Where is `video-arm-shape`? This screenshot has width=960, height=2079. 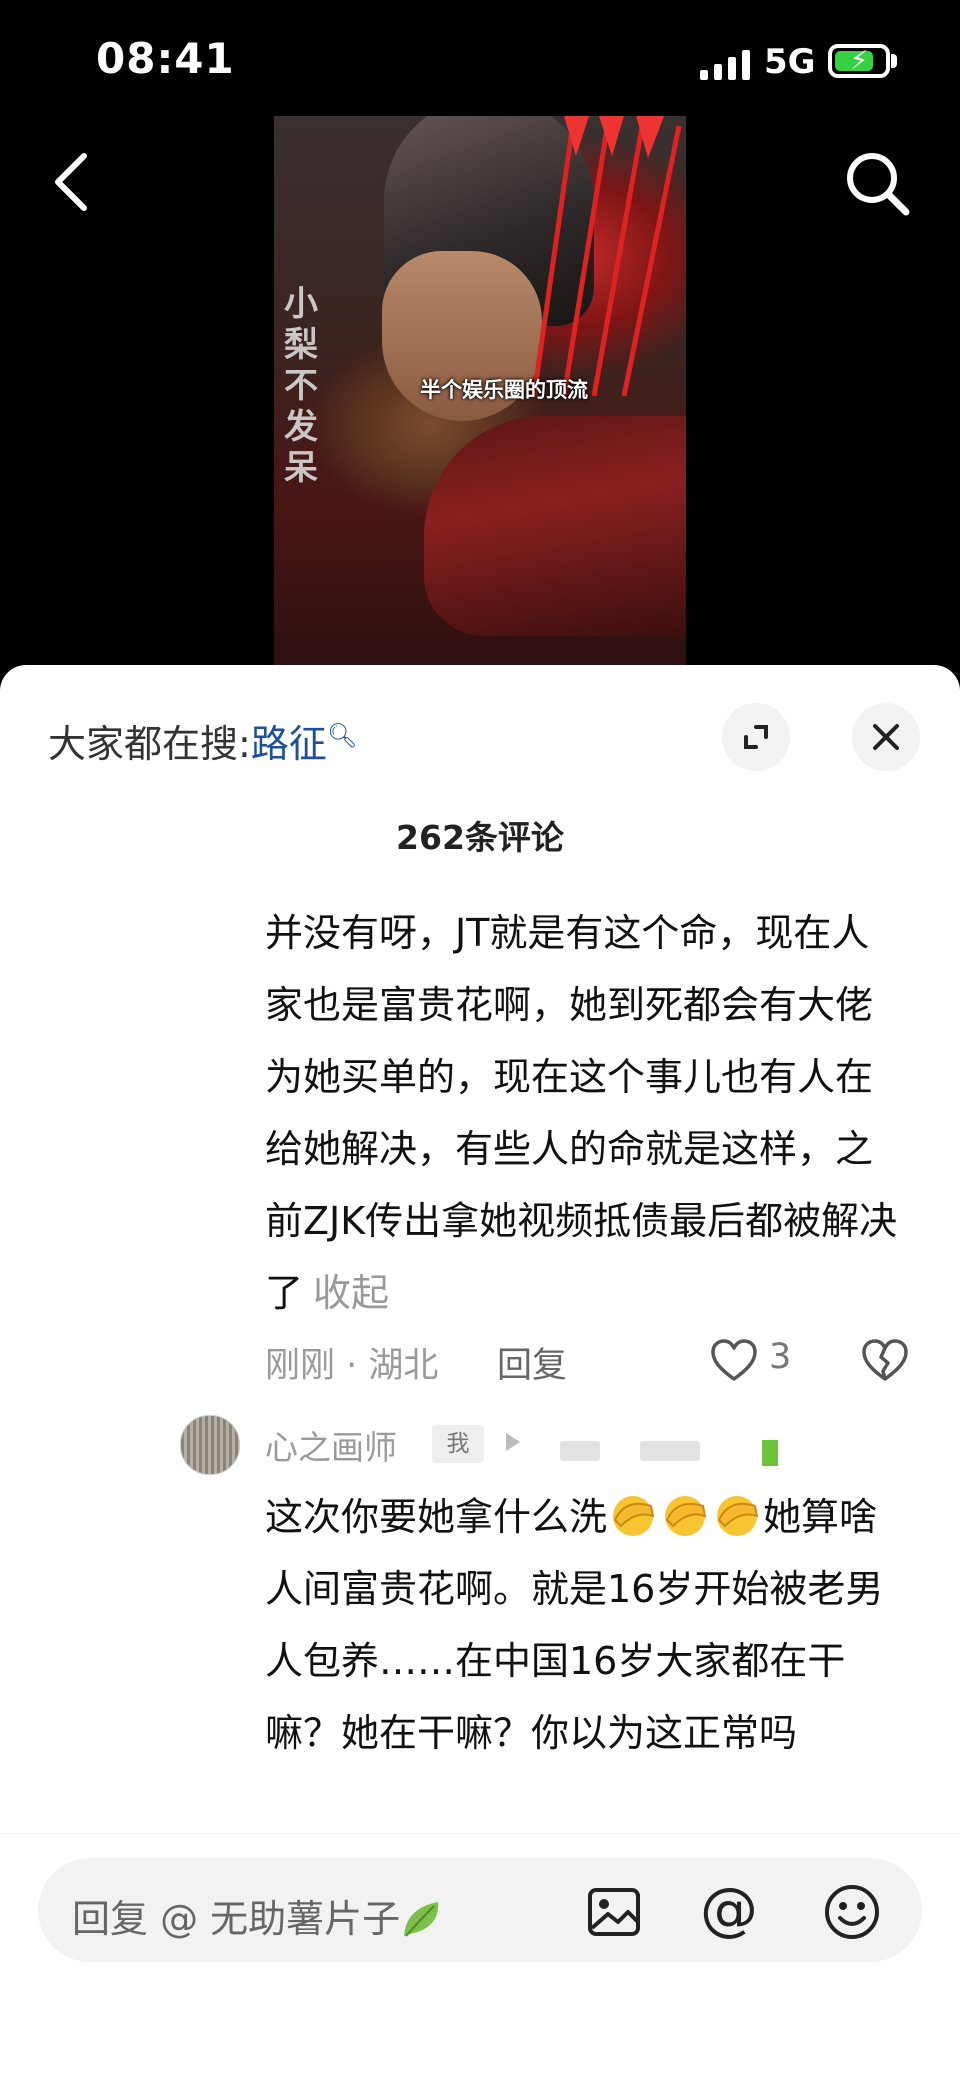 video-arm-shape is located at coordinates (555, 526).